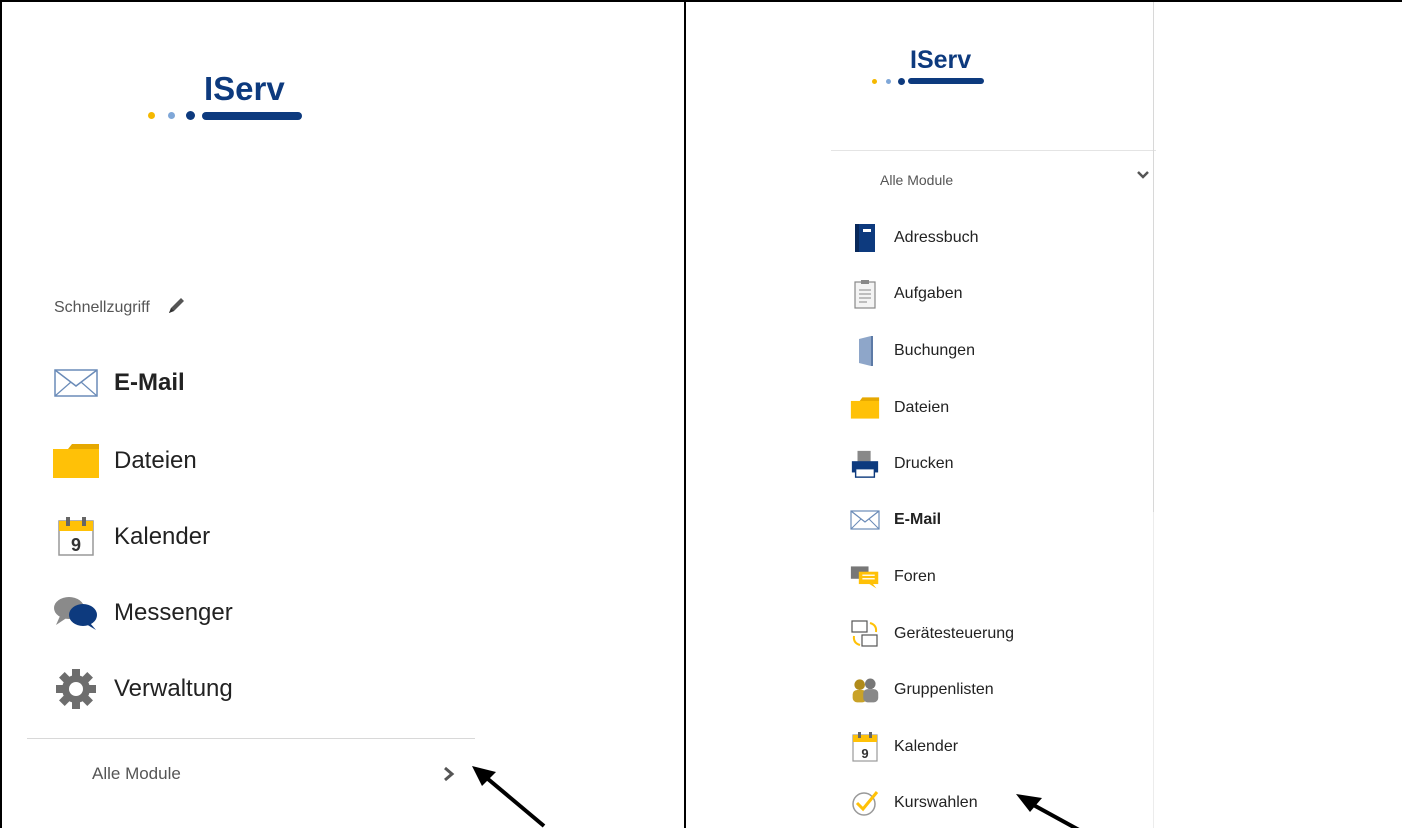  Describe the element at coordinates (936, 237) in the screenshot. I see `module-item-label: Adressbuch` at that location.